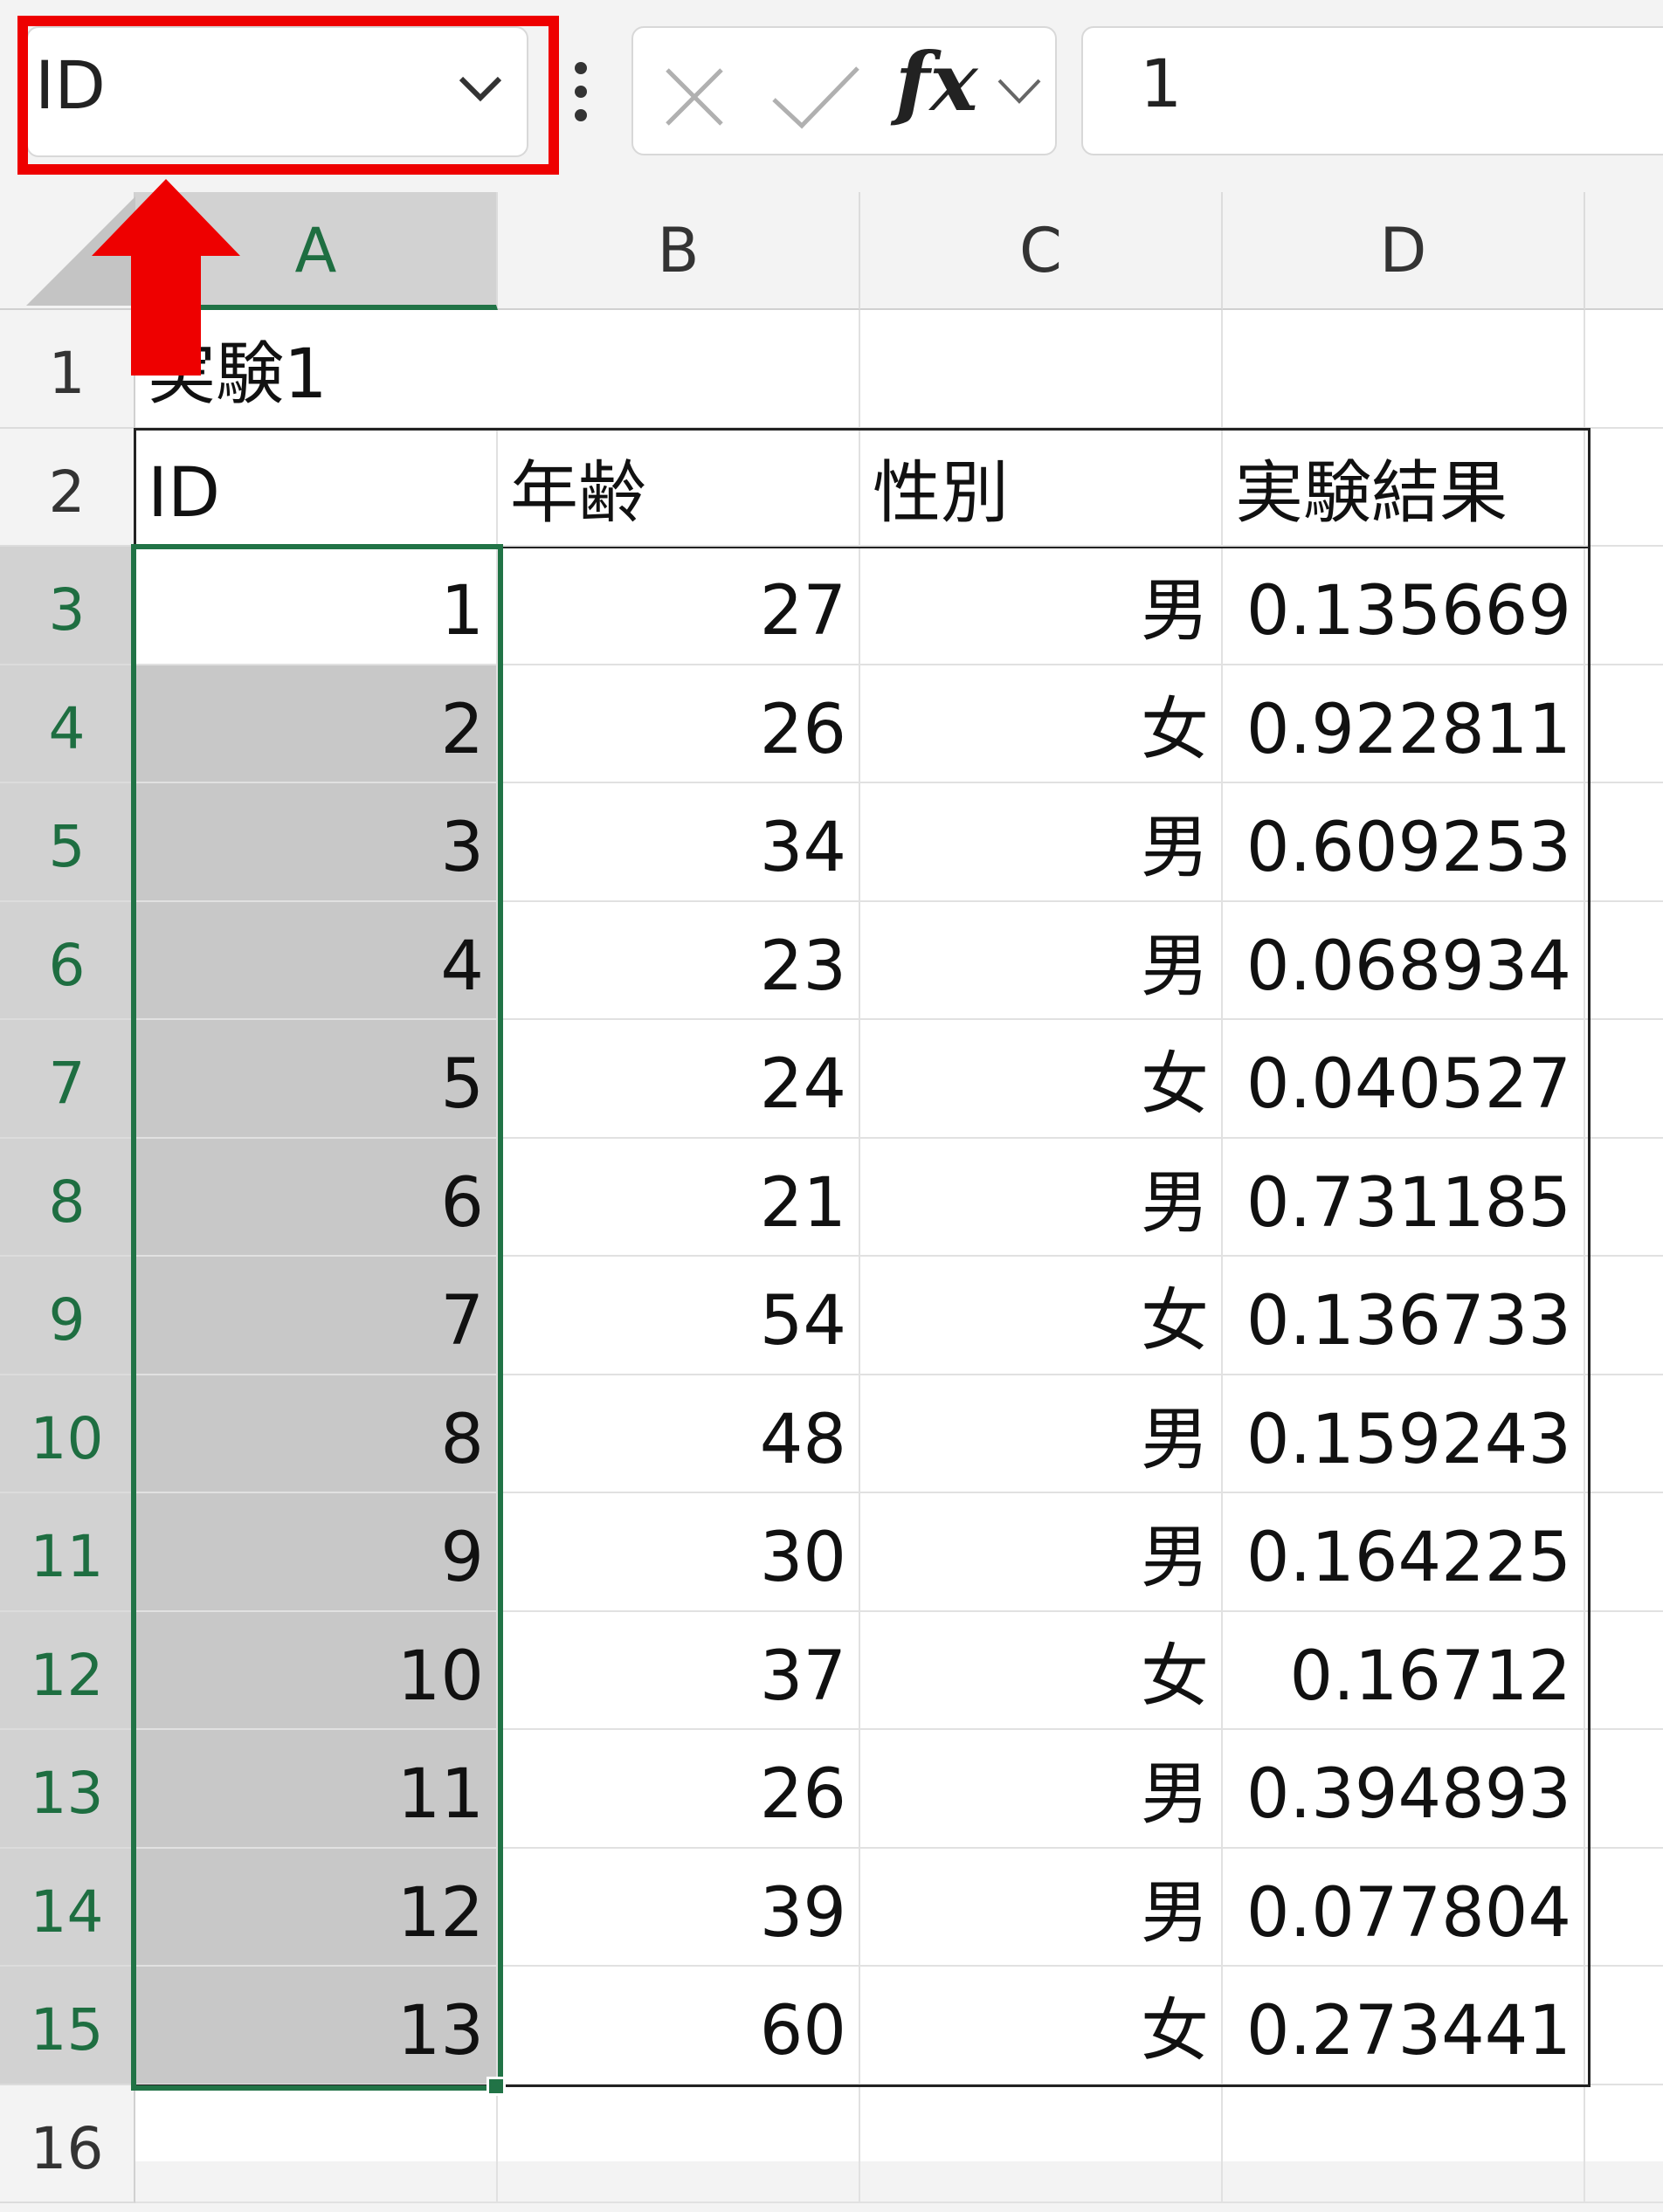 The image size is (1663, 2212). Describe the element at coordinates (1624, 369) in the screenshot. I see `cell-e1` at that location.